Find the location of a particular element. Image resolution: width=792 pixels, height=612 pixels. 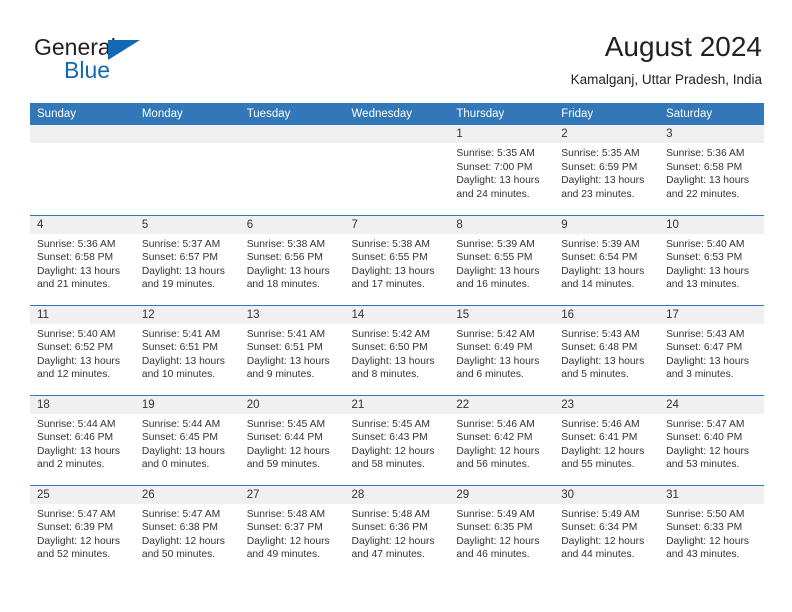

day-number: 19 is located at coordinates (187, 404).